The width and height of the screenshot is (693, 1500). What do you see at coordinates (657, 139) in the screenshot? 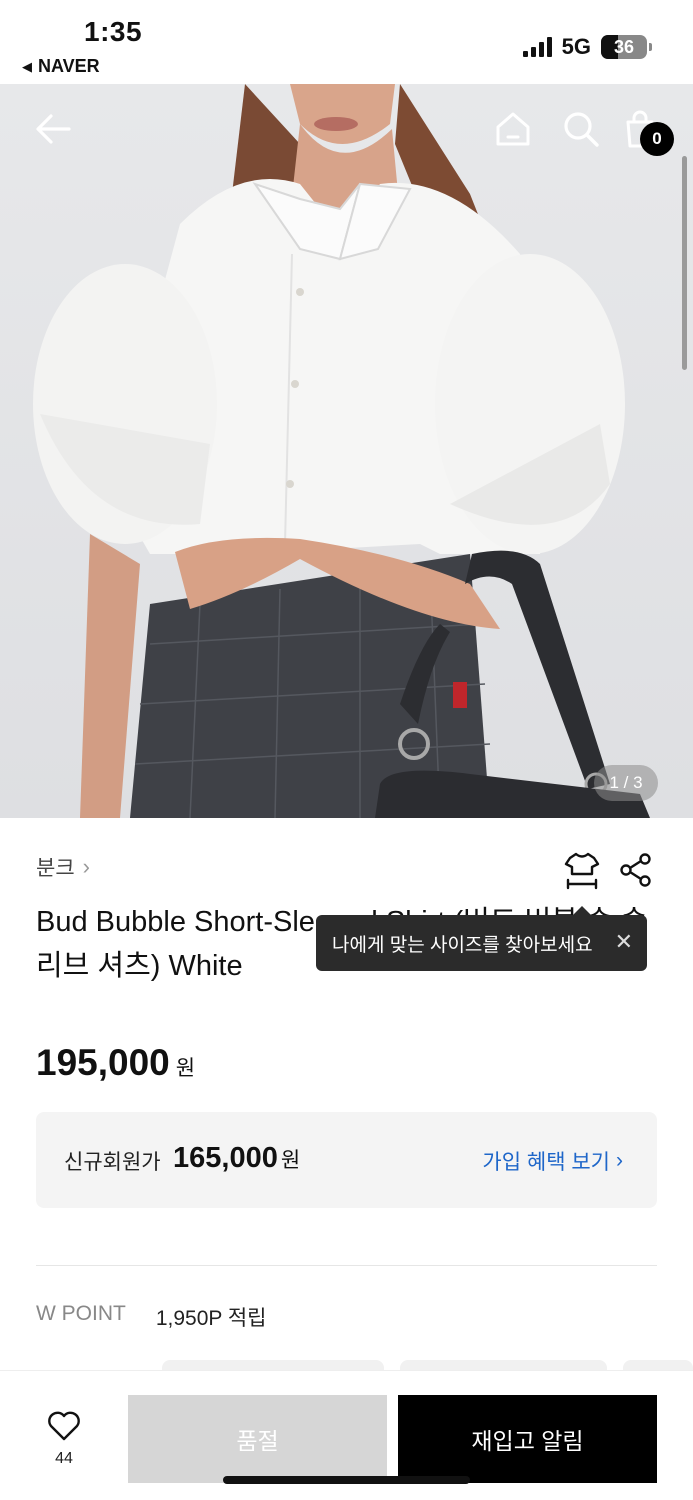
I see `cart-count-badge: 0` at bounding box center [657, 139].